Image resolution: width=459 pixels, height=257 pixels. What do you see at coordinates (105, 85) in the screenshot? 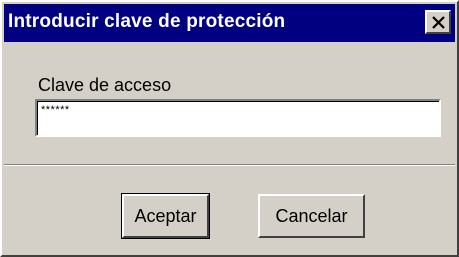
I see `password-label: Clave de acceso` at bounding box center [105, 85].